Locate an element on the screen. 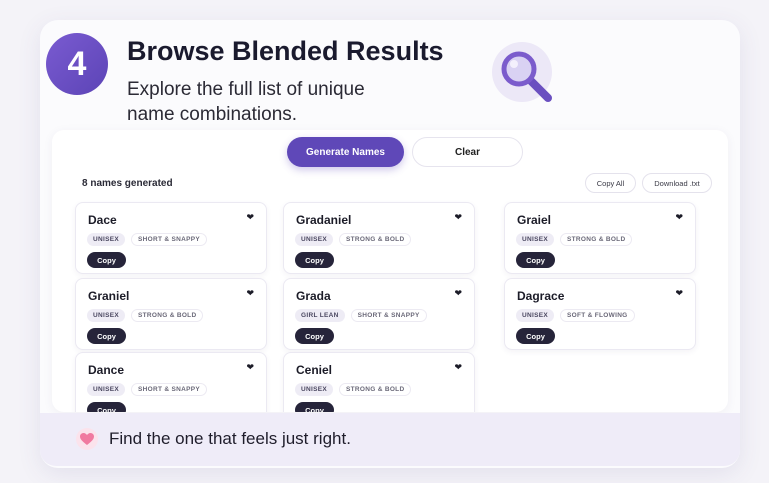 The width and height of the screenshot is (769, 483). name-text: Grada is located at coordinates (313, 296).